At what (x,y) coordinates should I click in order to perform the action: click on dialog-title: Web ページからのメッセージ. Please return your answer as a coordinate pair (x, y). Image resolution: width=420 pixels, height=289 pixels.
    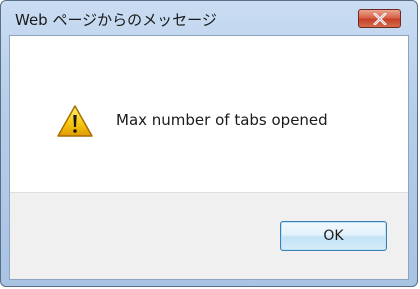
    Looking at the image, I should click on (116, 20).